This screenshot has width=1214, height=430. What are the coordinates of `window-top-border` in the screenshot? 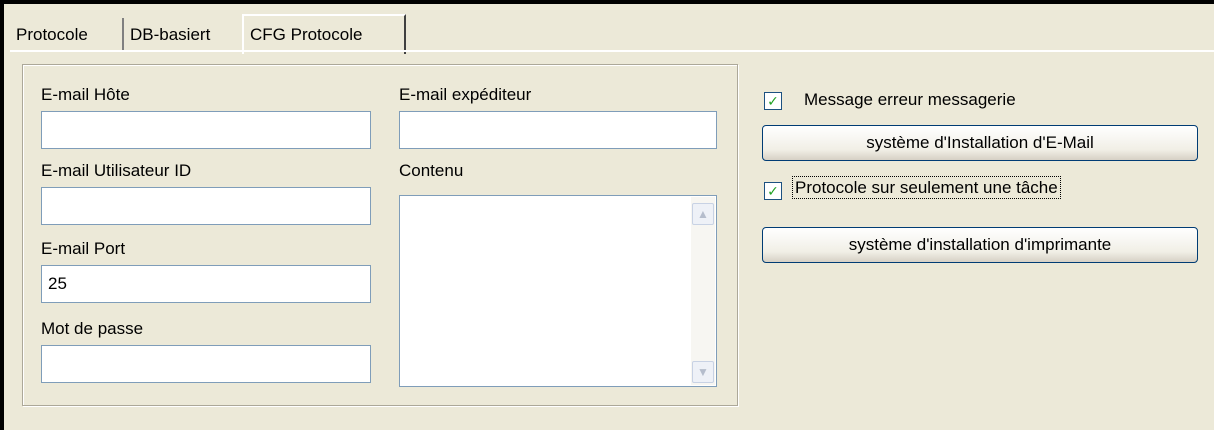 It's located at (607, 2).